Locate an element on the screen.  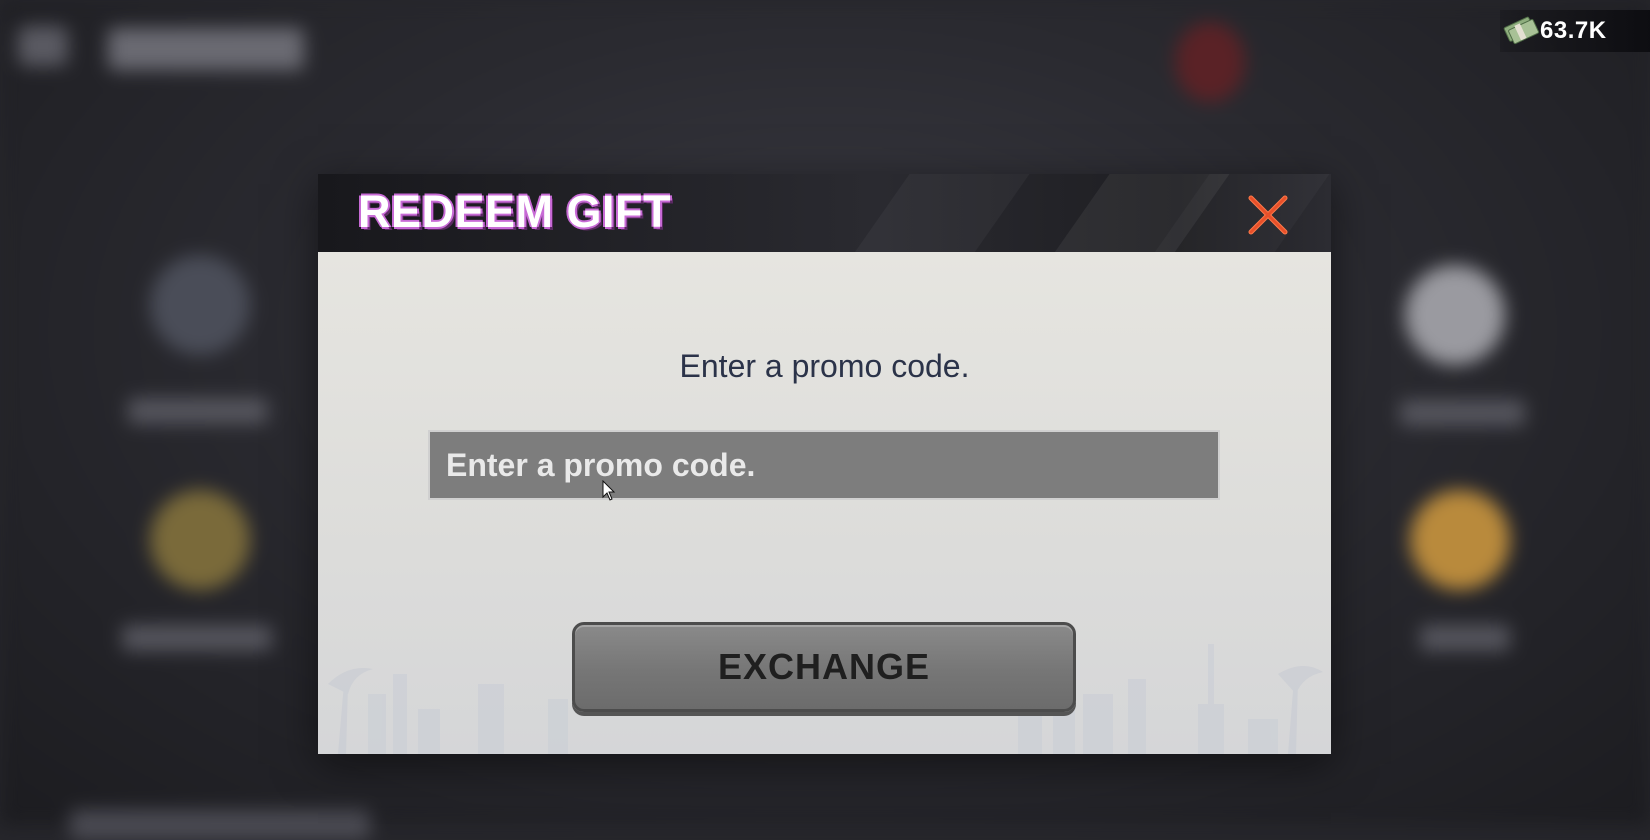
promo-code-input is located at coordinates (824, 465).